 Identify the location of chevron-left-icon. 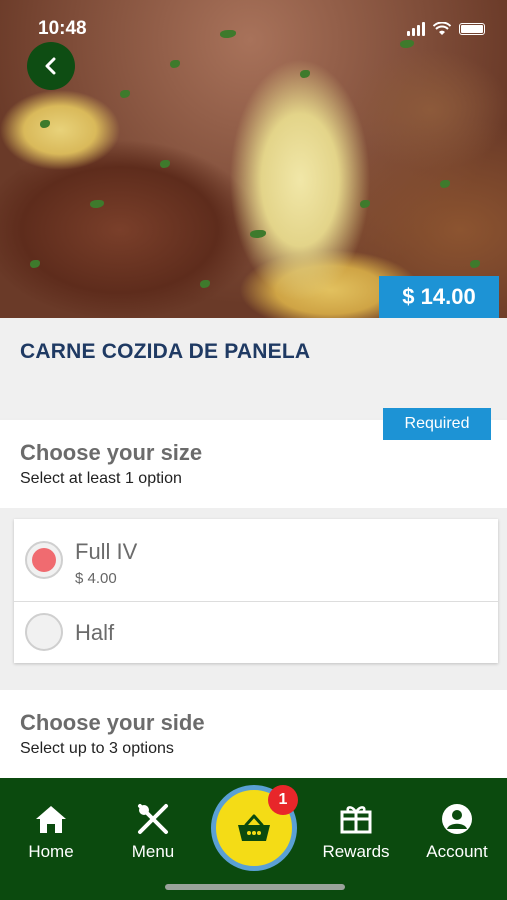
(50, 66).